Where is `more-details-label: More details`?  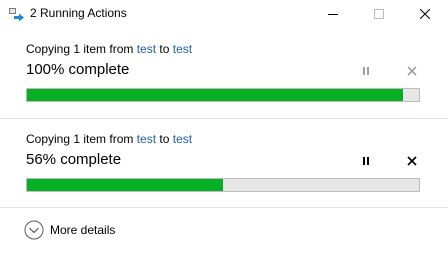 more-details-label: More details is located at coordinates (83, 230).